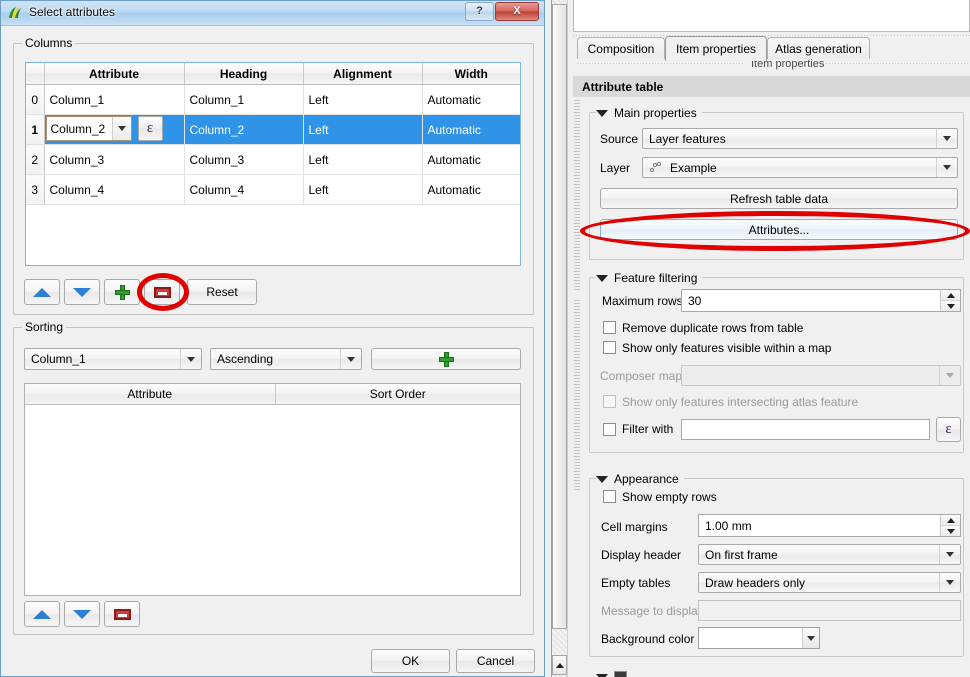 The height and width of the screenshot is (677, 970). I want to click on main-properties-header: Main properties, so click(649, 113).